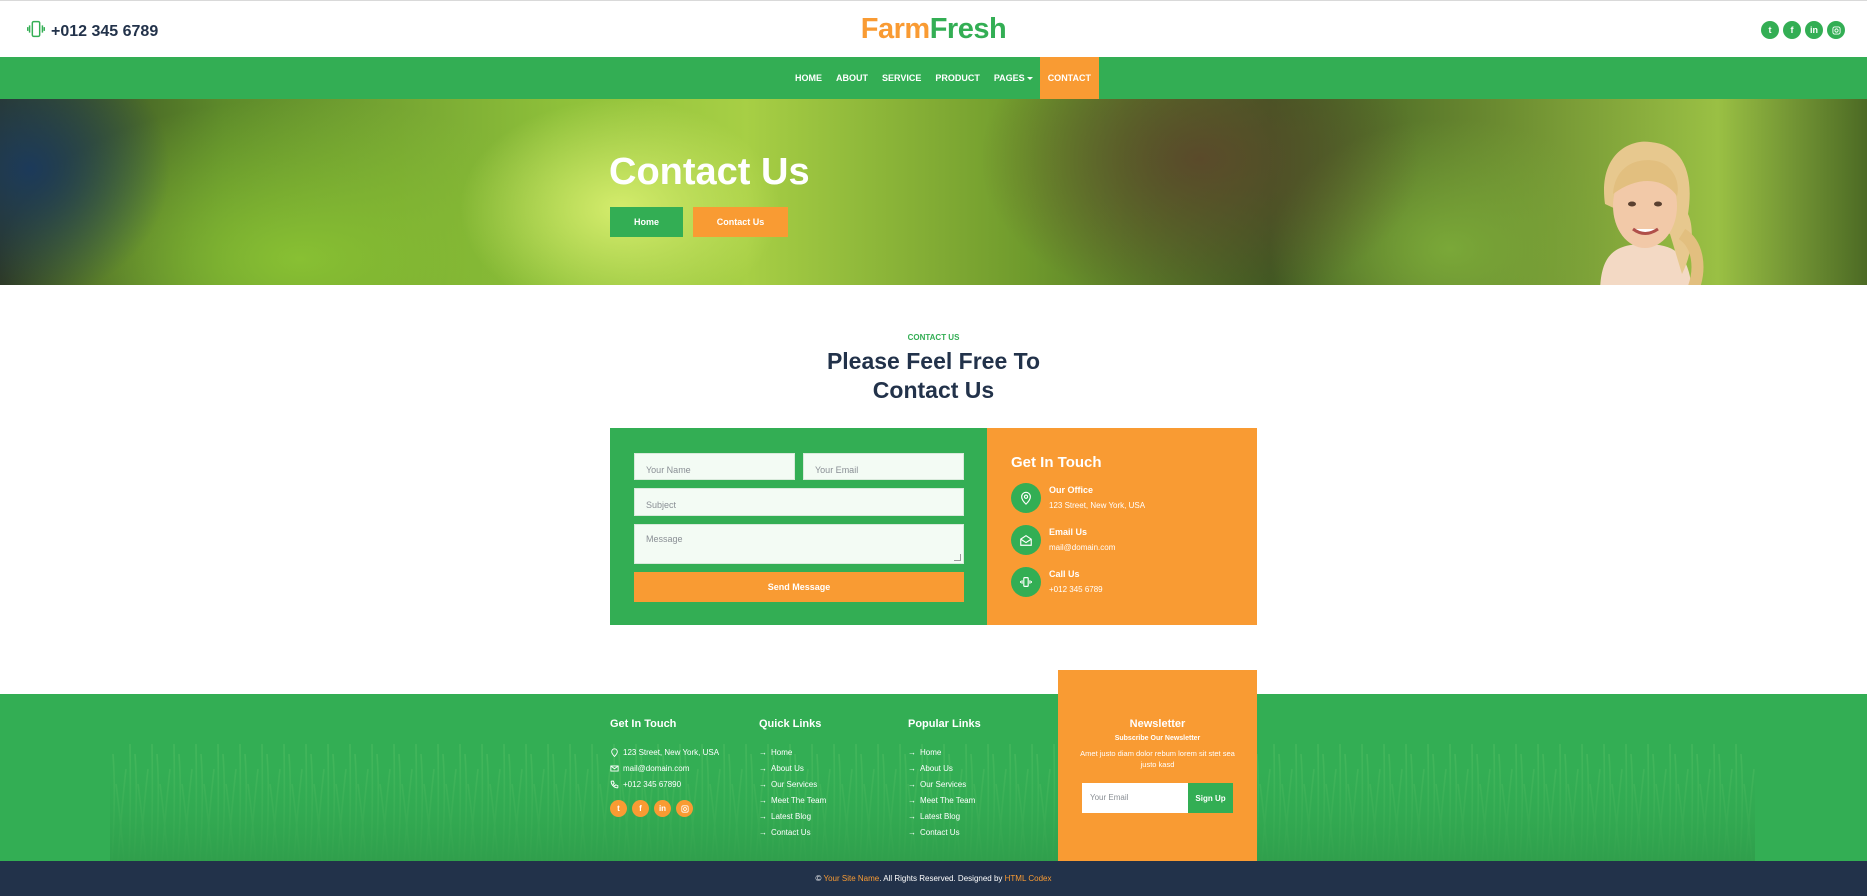 The image size is (1867, 896). What do you see at coordinates (799, 587) in the screenshot?
I see `send-message-button: Send Message` at bounding box center [799, 587].